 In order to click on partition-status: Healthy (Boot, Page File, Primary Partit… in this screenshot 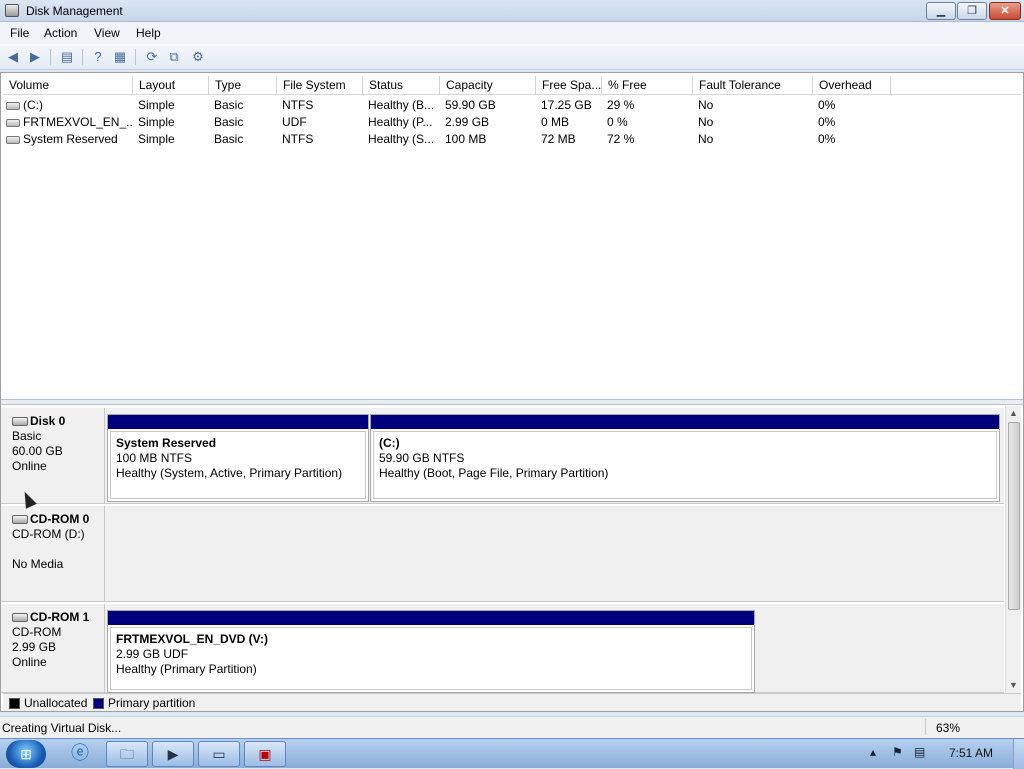, I will do `click(494, 473)`.